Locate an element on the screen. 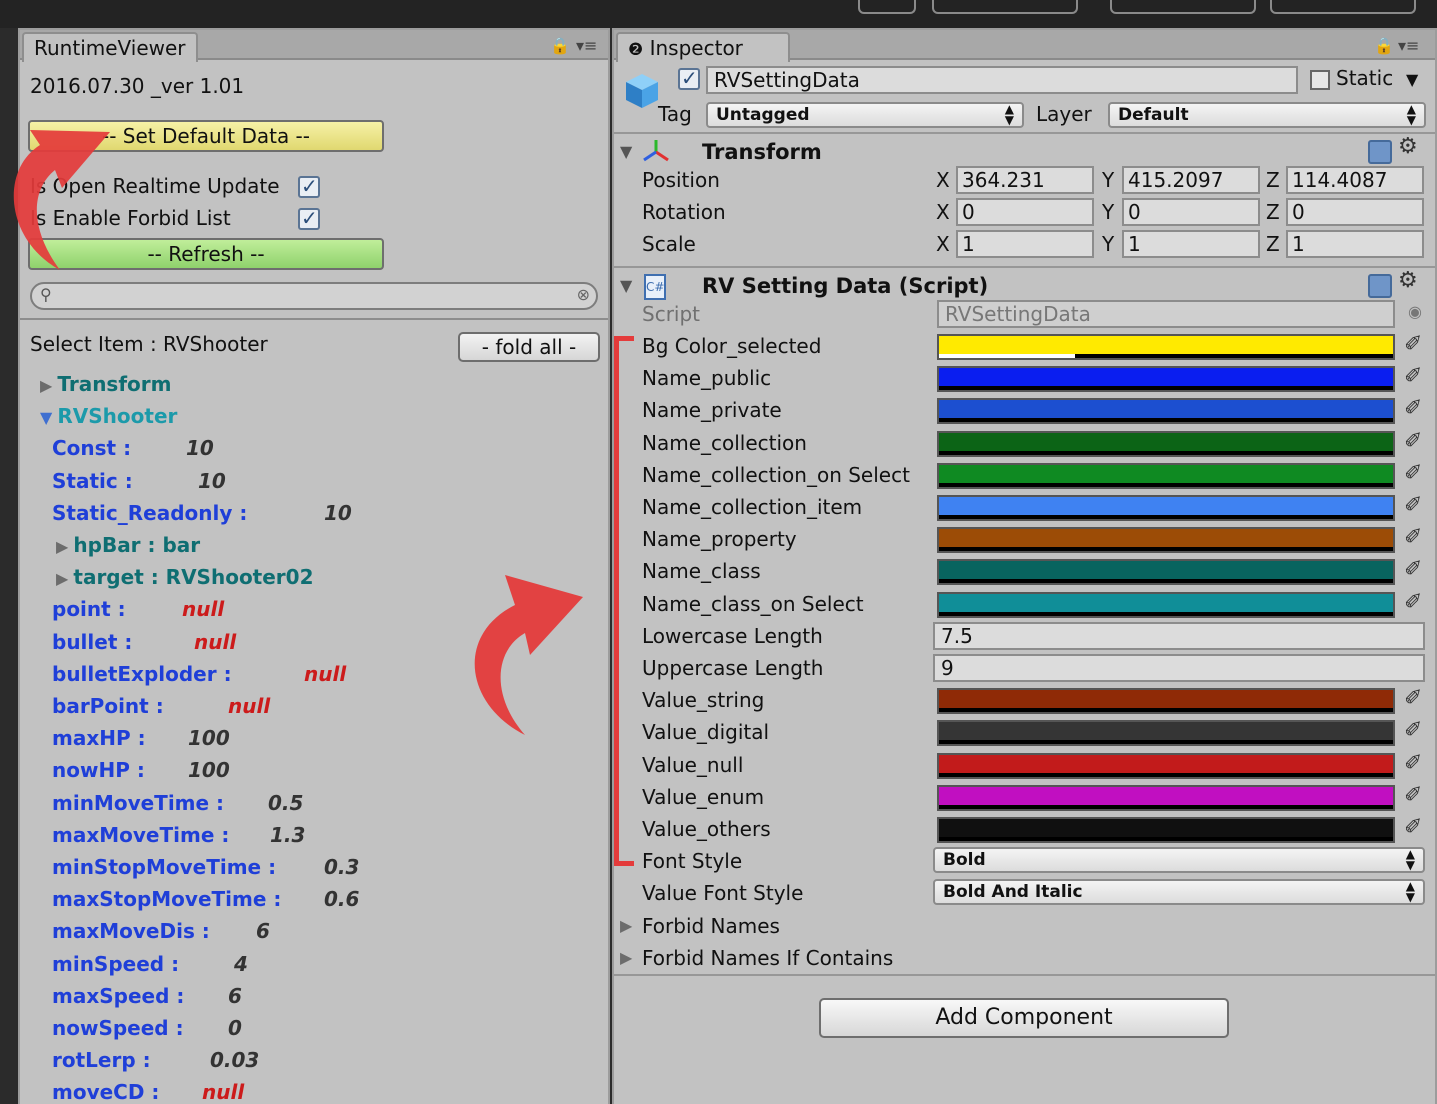  foldout-label: Forbid Names is located at coordinates (711, 926).